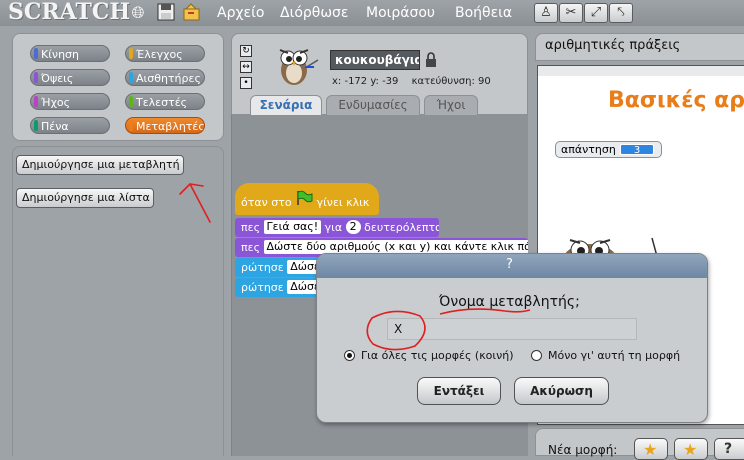 The height and width of the screenshot is (460, 744). I want to click on grow-icon: ⤢, so click(596, 13).